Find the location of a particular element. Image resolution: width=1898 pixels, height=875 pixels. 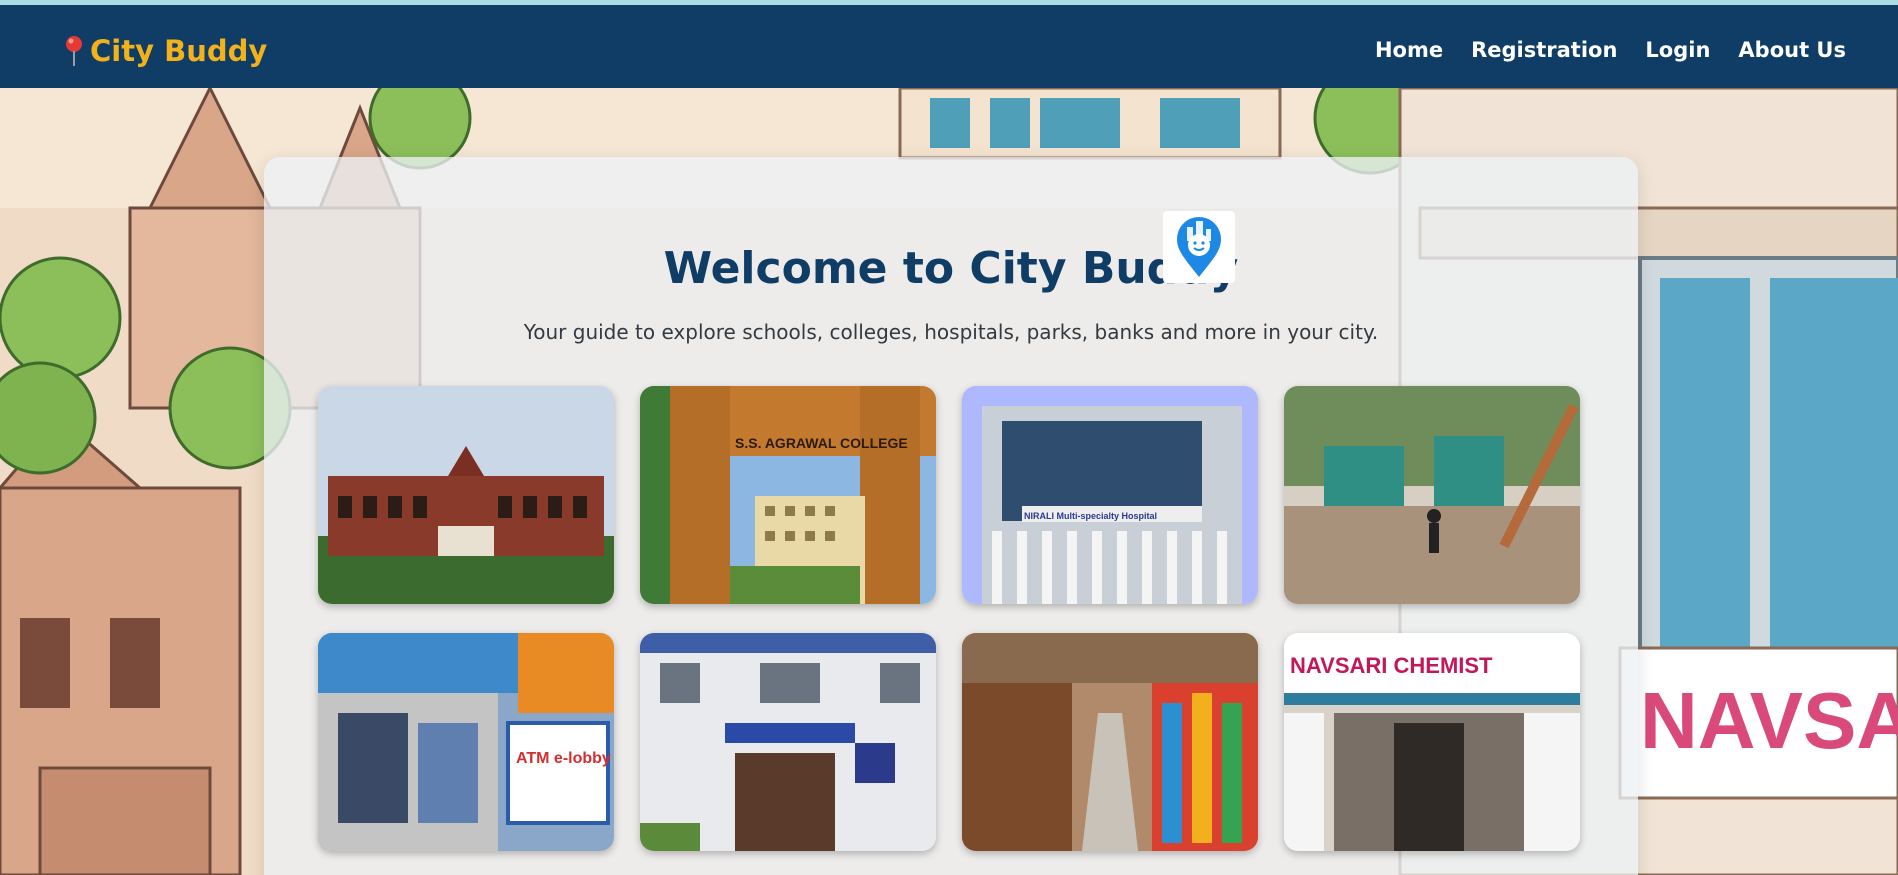

atm-sign-text: ATM e-lobby 24 X 7 is located at coordinates (565, 758).